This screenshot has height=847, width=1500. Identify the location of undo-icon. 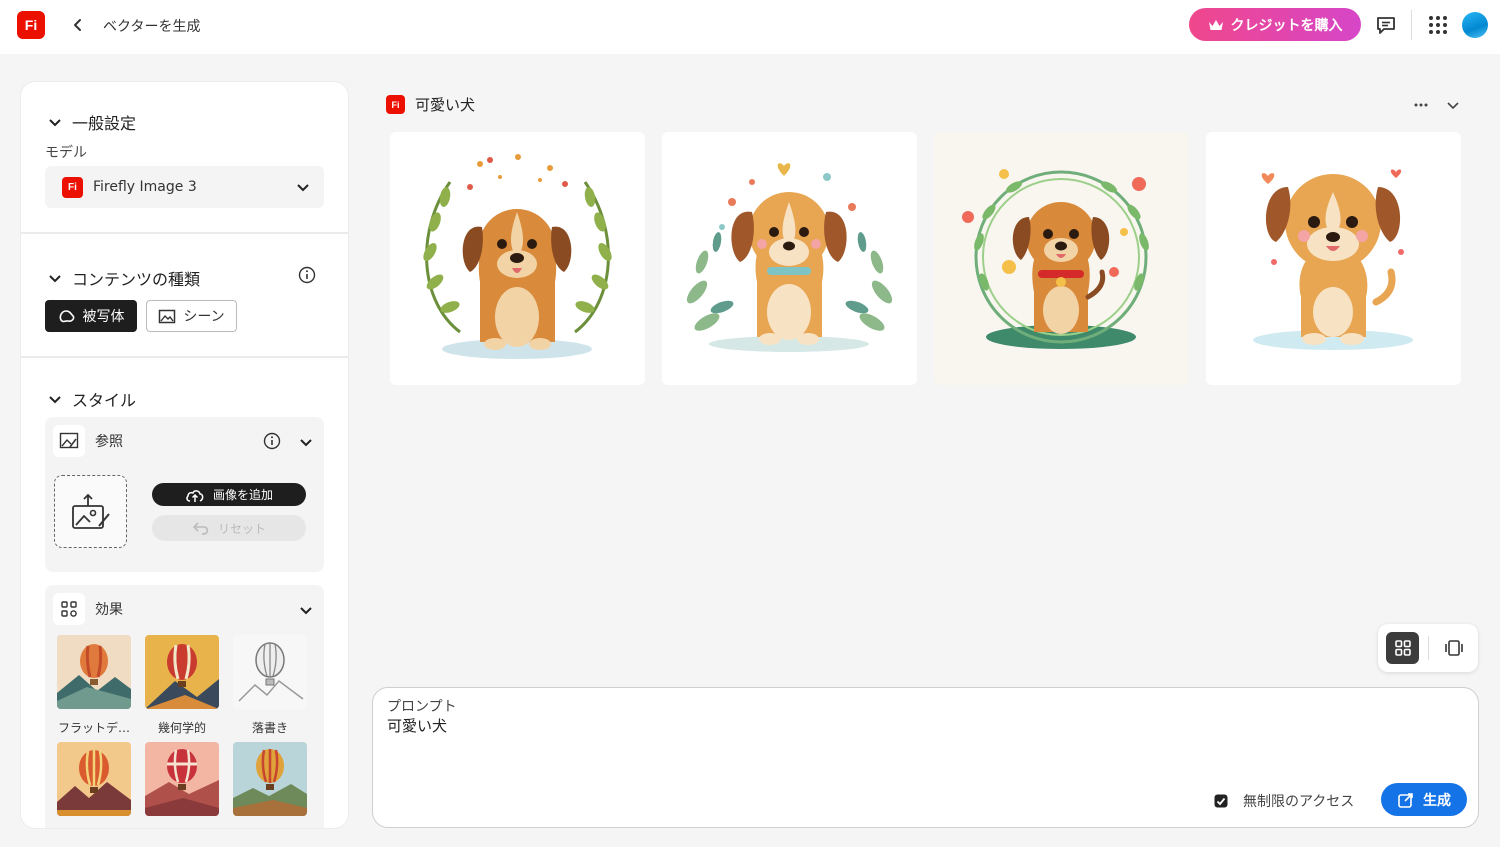
(200, 528).